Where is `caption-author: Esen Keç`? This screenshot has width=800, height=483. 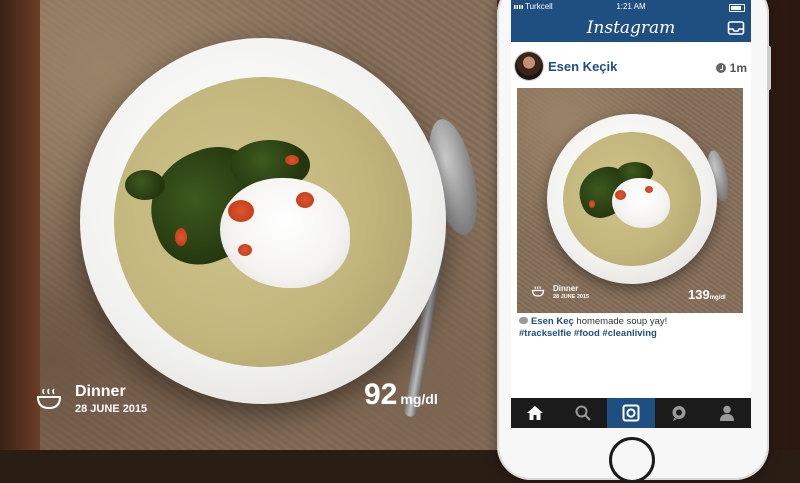 caption-author: Esen Keç is located at coordinates (552, 321).